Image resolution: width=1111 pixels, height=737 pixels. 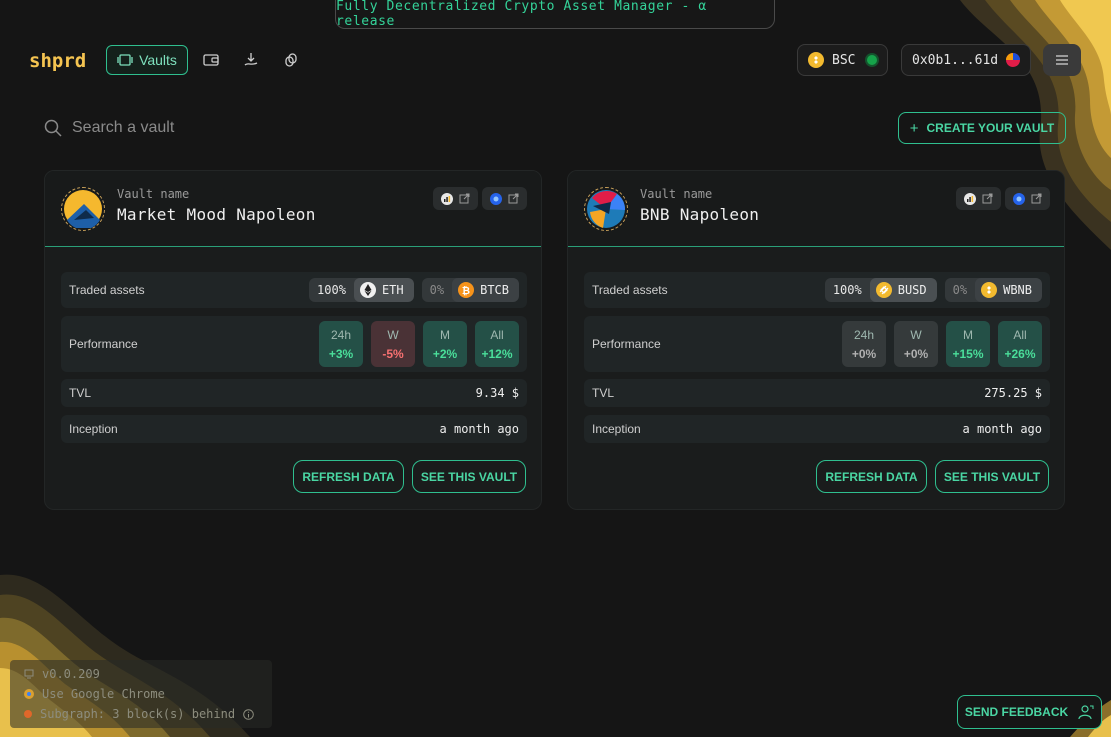 I want to click on browser-line: Use Google Chrome, so click(x=141, y=694).